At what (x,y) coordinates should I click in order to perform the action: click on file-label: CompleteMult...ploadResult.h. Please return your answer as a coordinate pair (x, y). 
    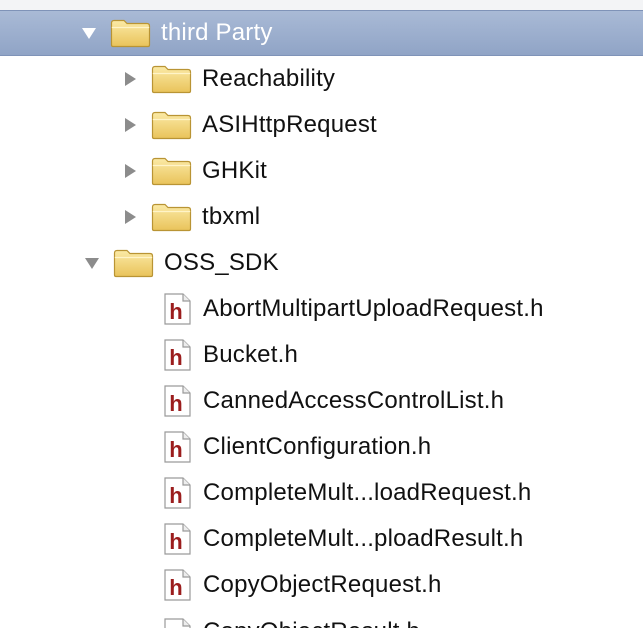
    Looking at the image, I should click on (363, 538).